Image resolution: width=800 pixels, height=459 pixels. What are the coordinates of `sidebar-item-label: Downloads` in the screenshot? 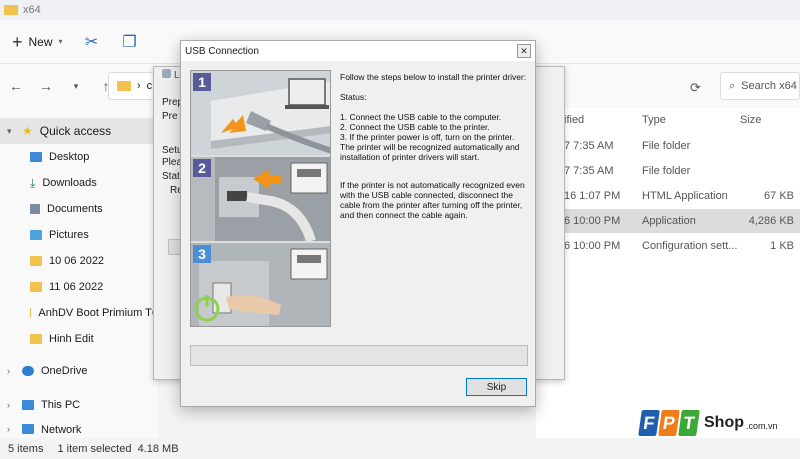 It's located at (69, 183).